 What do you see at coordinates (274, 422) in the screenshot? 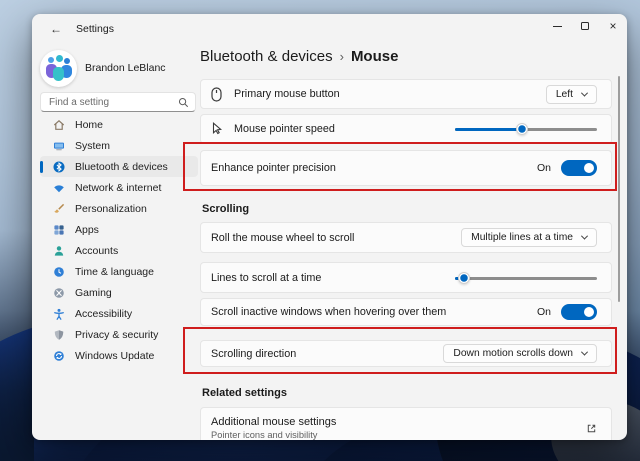
I see `link-title: Additional mouse settings` at bounding box center [274, 422].